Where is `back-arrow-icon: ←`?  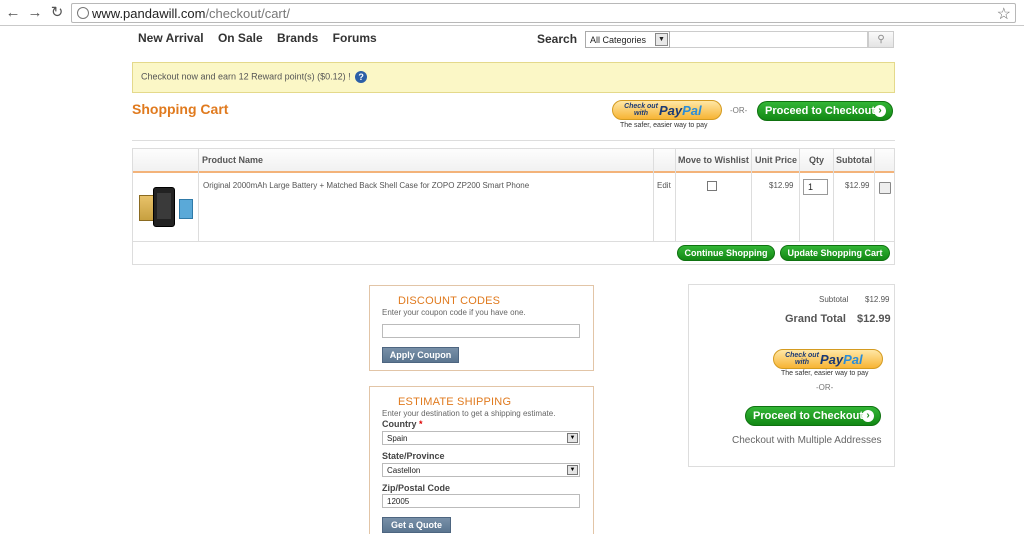
back-arrow-icon: ← is located at coordinates (13, 13).